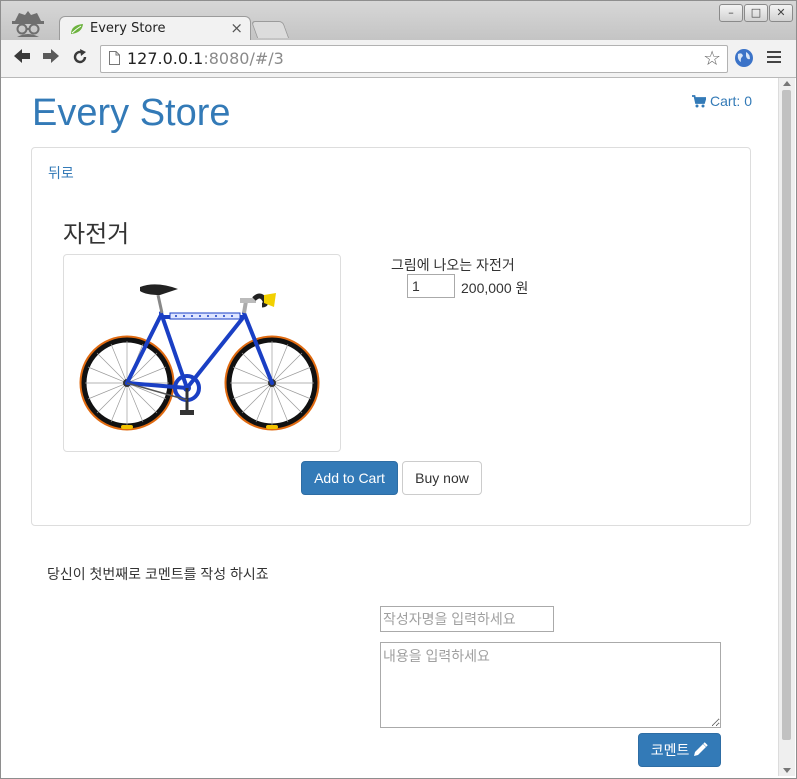 The image size is (797, 779). I want to click on forward-arrow-icon, so click(51, 56).